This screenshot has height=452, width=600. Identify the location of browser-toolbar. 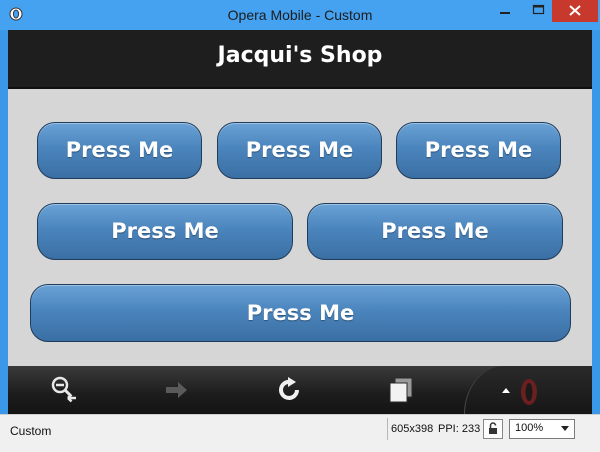
(300, 390).